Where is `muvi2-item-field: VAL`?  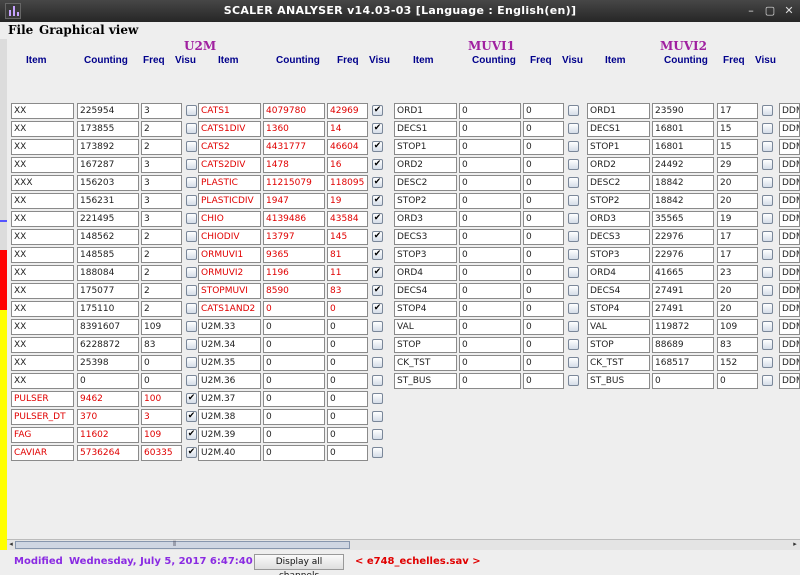 muvi2-item-field: VAL is located at coordinates (618, 327).